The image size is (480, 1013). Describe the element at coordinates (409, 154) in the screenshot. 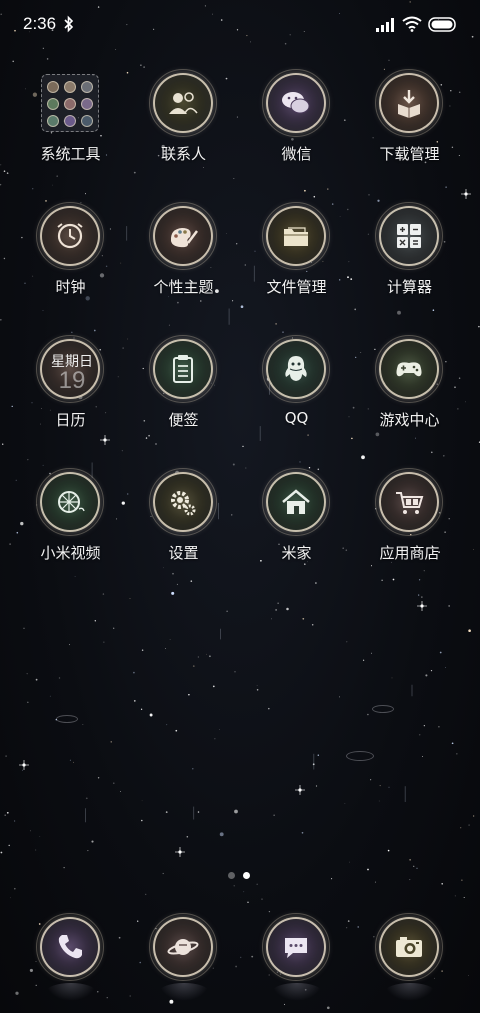

I see `app-label: 下载管理` at that location.